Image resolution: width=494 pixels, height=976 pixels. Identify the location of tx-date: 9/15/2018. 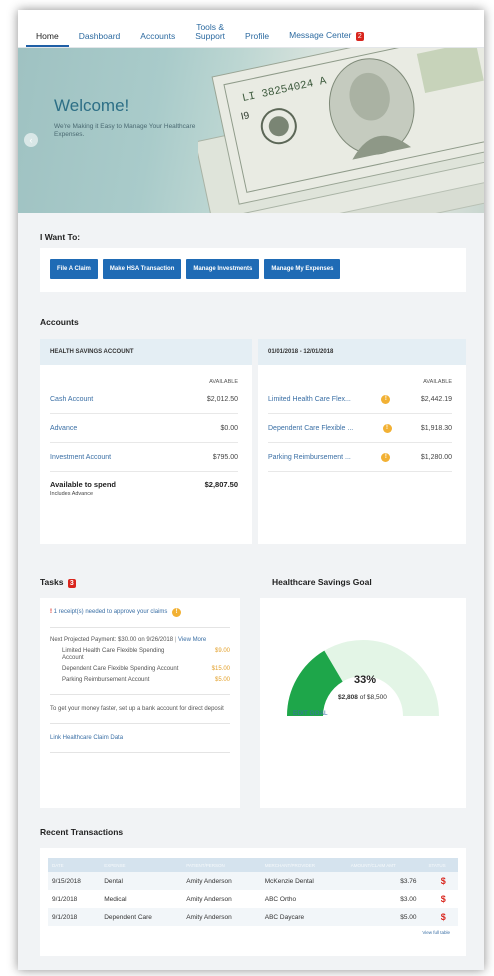
(74, 881).